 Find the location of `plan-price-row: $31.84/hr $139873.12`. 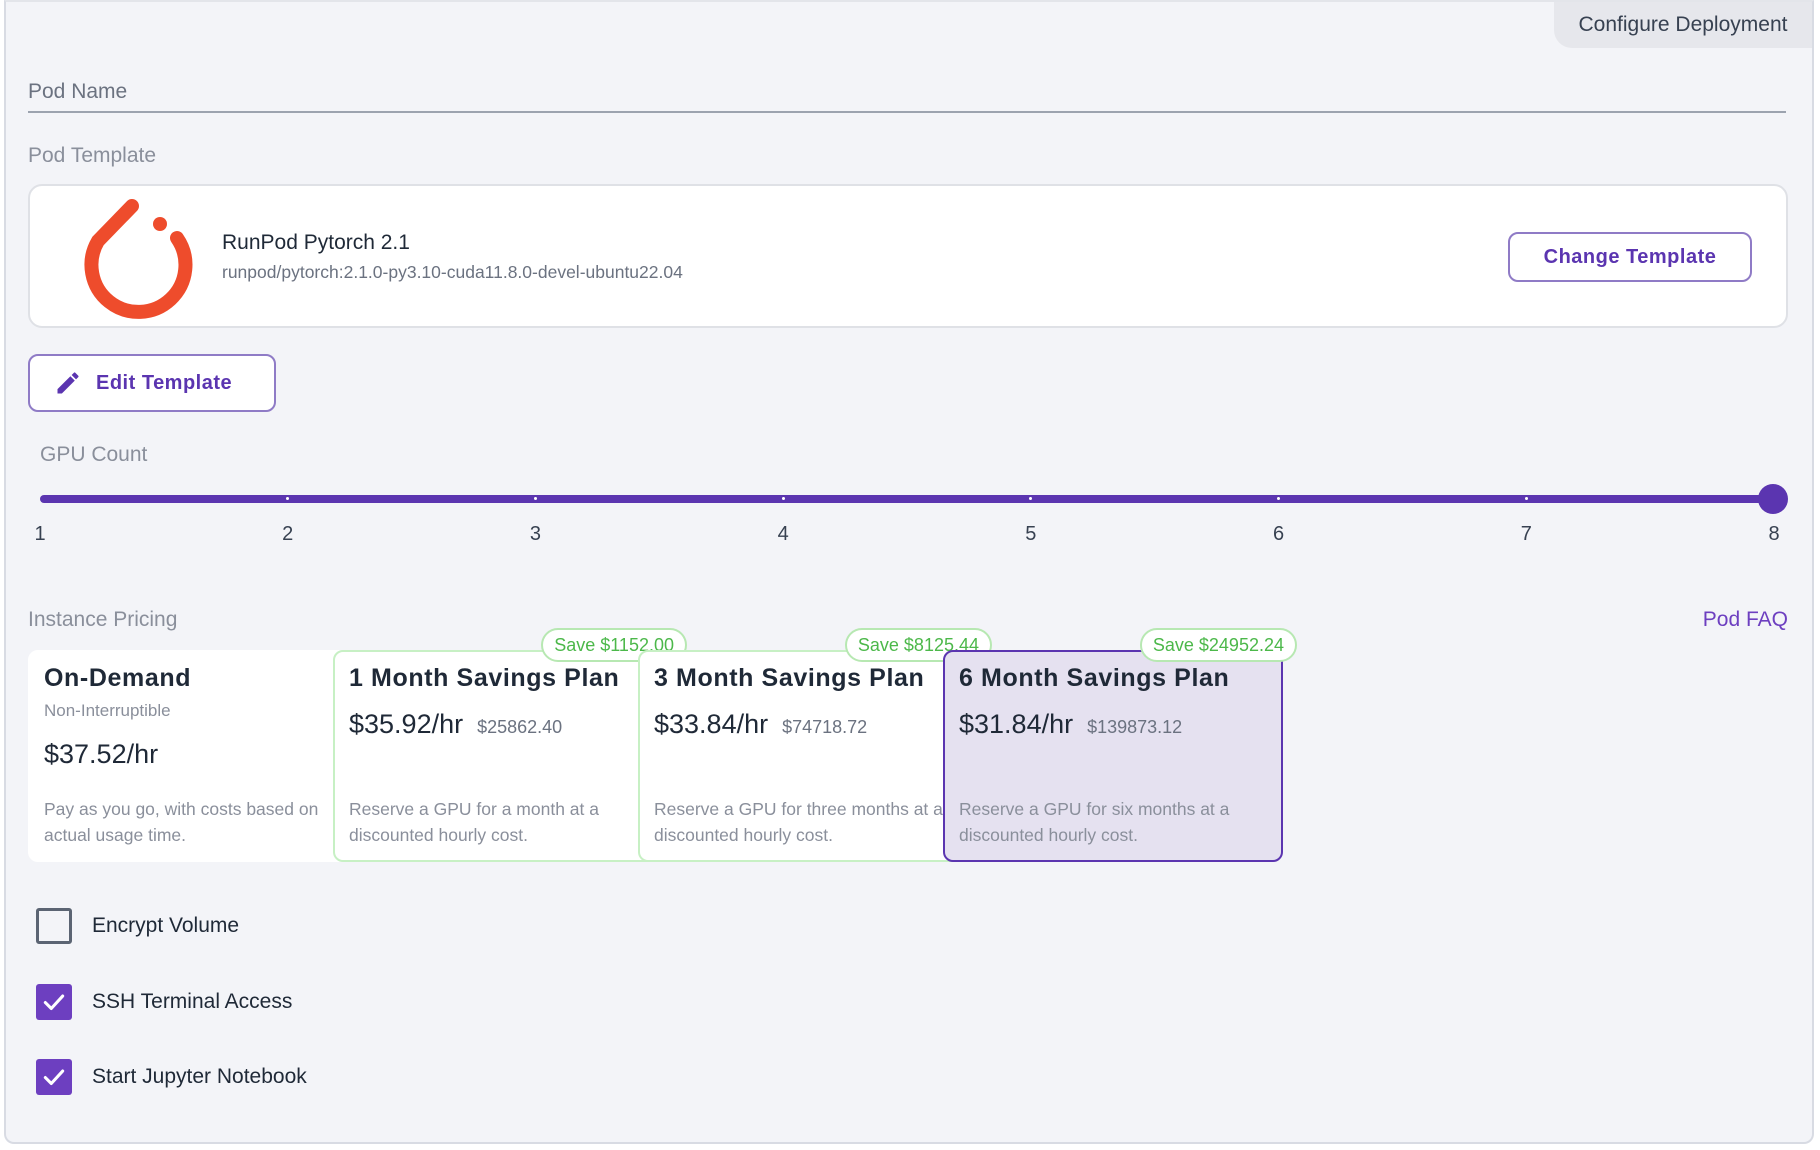

plan-price-row: $31.84/hr $139873.12 is located at coordinates (1113, 724).